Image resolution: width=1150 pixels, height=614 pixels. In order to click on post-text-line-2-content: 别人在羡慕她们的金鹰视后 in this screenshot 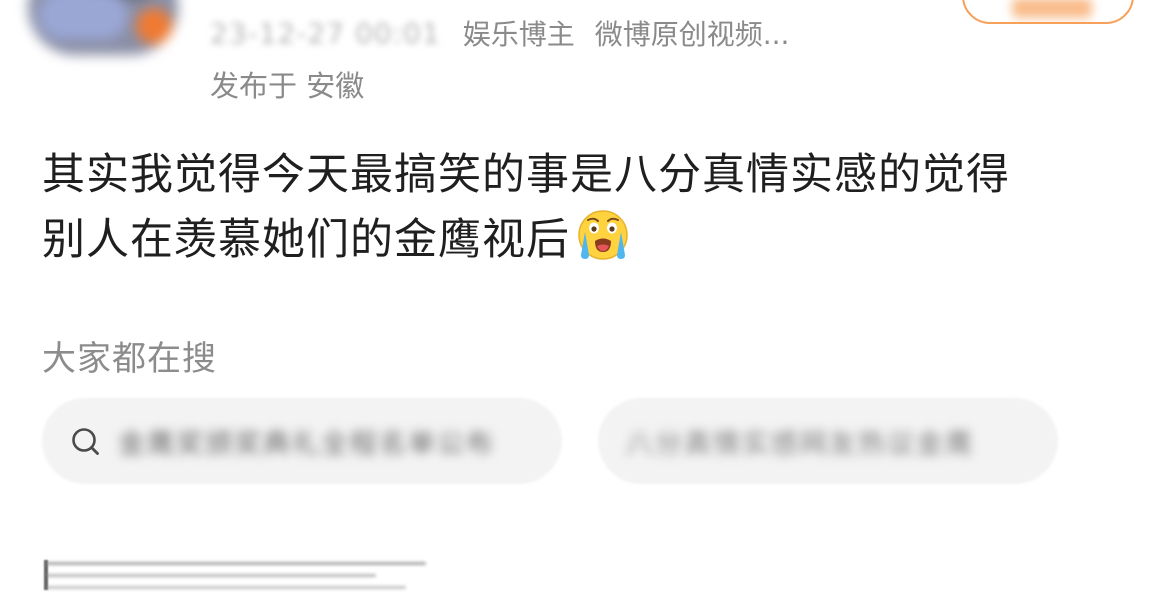, I will do `click(306, 240)`.